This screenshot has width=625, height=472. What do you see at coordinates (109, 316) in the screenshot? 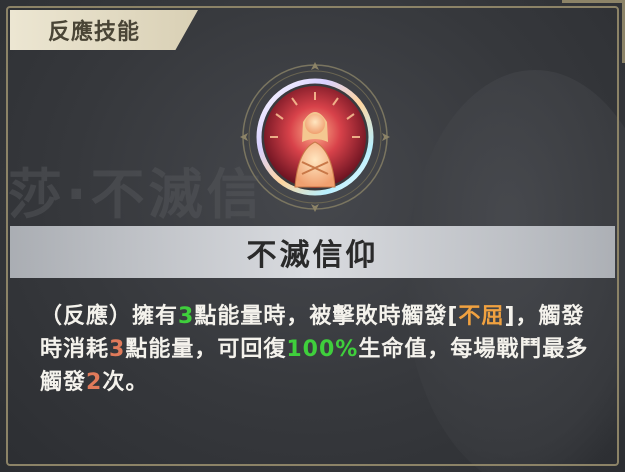
I see `description-segment: （反應）擁有` at bounding box center [109, 316].